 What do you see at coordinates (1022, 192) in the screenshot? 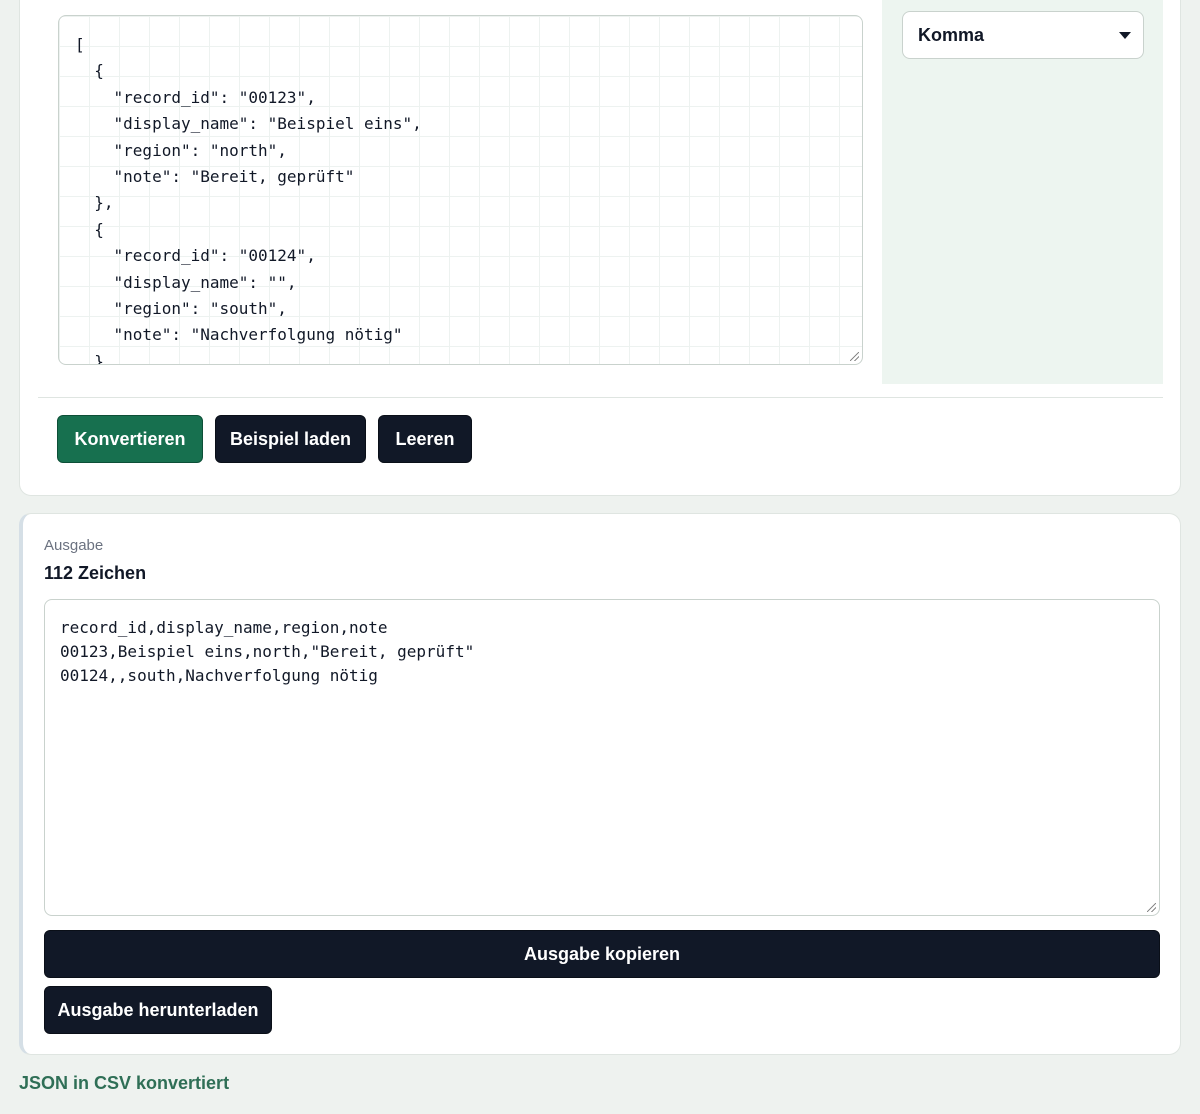
I see `options-panel: Komma` at bounding box center [1022, 192].